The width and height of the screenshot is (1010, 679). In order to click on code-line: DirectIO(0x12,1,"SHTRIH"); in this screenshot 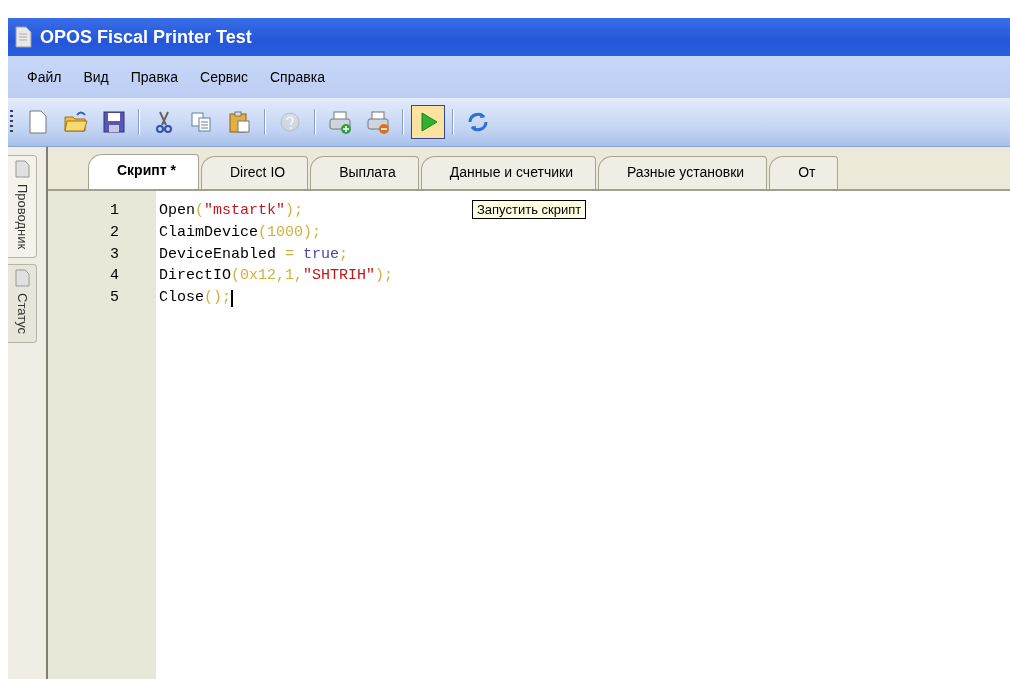, I will do `click(276, 276)`.